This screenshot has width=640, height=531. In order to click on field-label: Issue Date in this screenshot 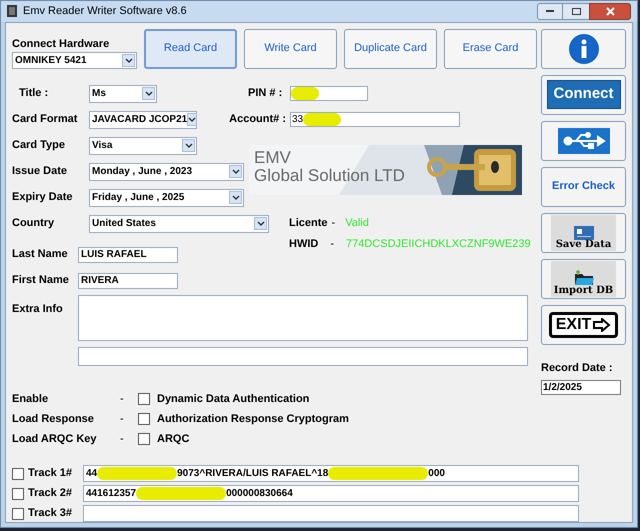, I will do `click(40, 172)`.